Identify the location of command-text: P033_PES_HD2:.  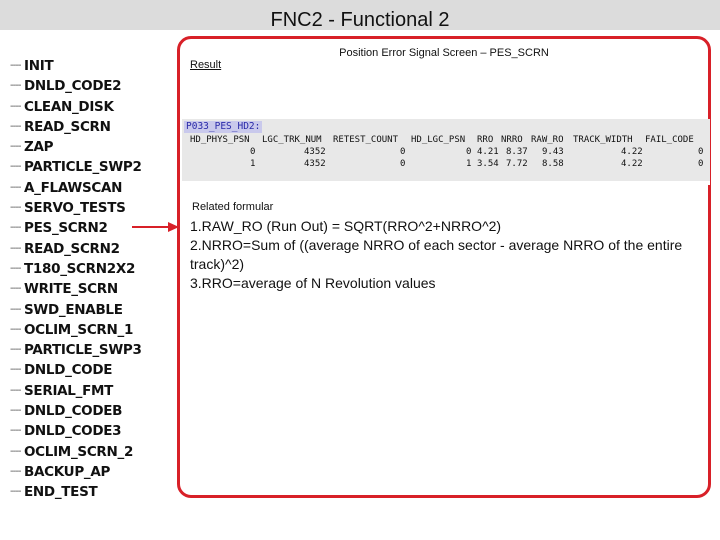
(223, 127).